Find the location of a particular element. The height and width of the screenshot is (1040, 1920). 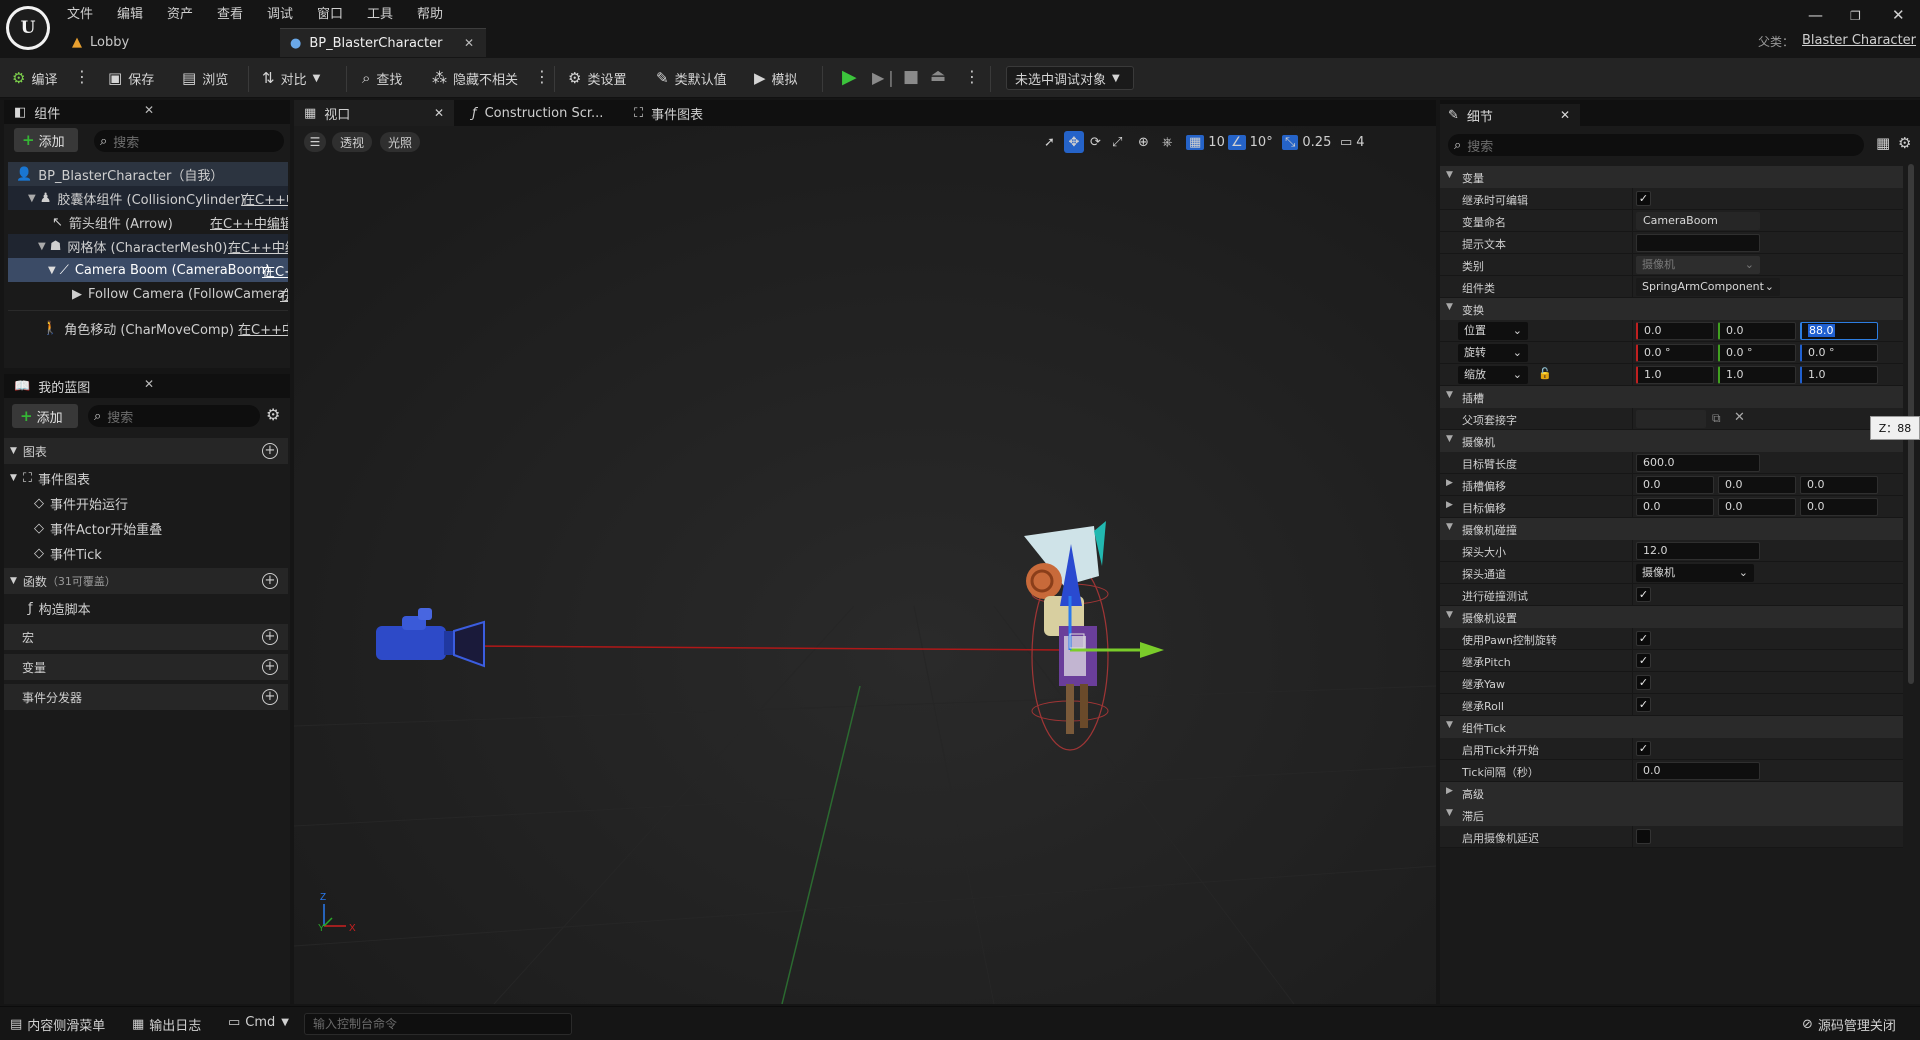

edit-in-cpp-link: 在C+ is located at coordinates (275, 270).